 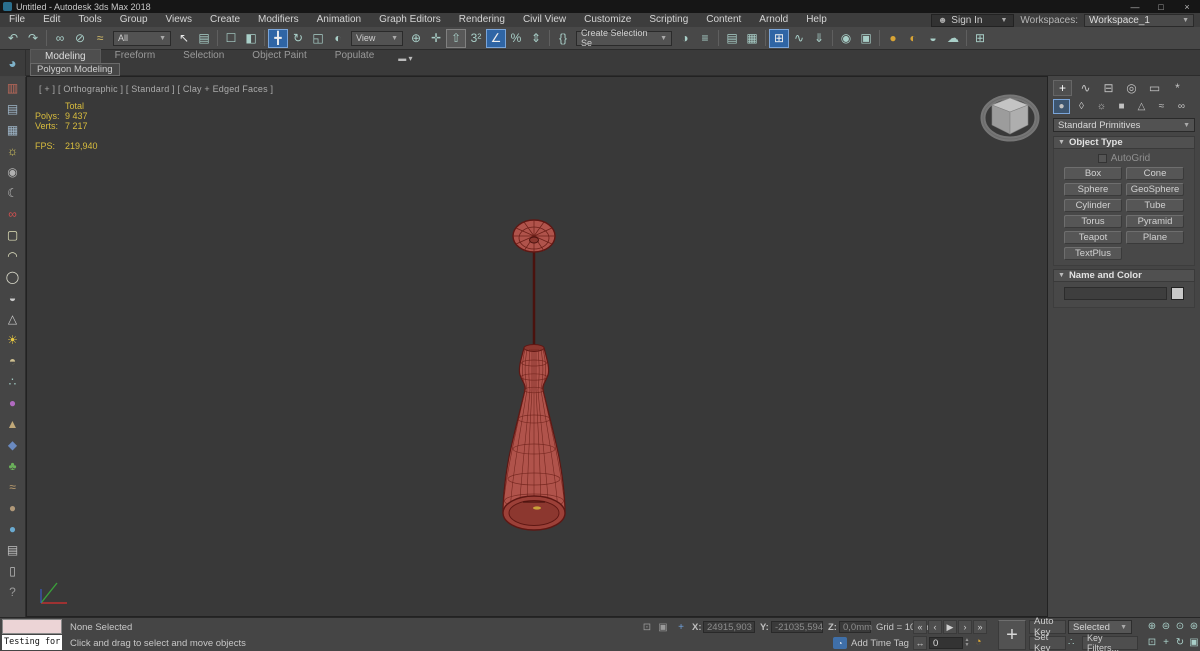 What do you see at coordinates (920, 643) in the screenshot?
I see `key-mode-toggle: ↔` at bounding box center [920, 643].